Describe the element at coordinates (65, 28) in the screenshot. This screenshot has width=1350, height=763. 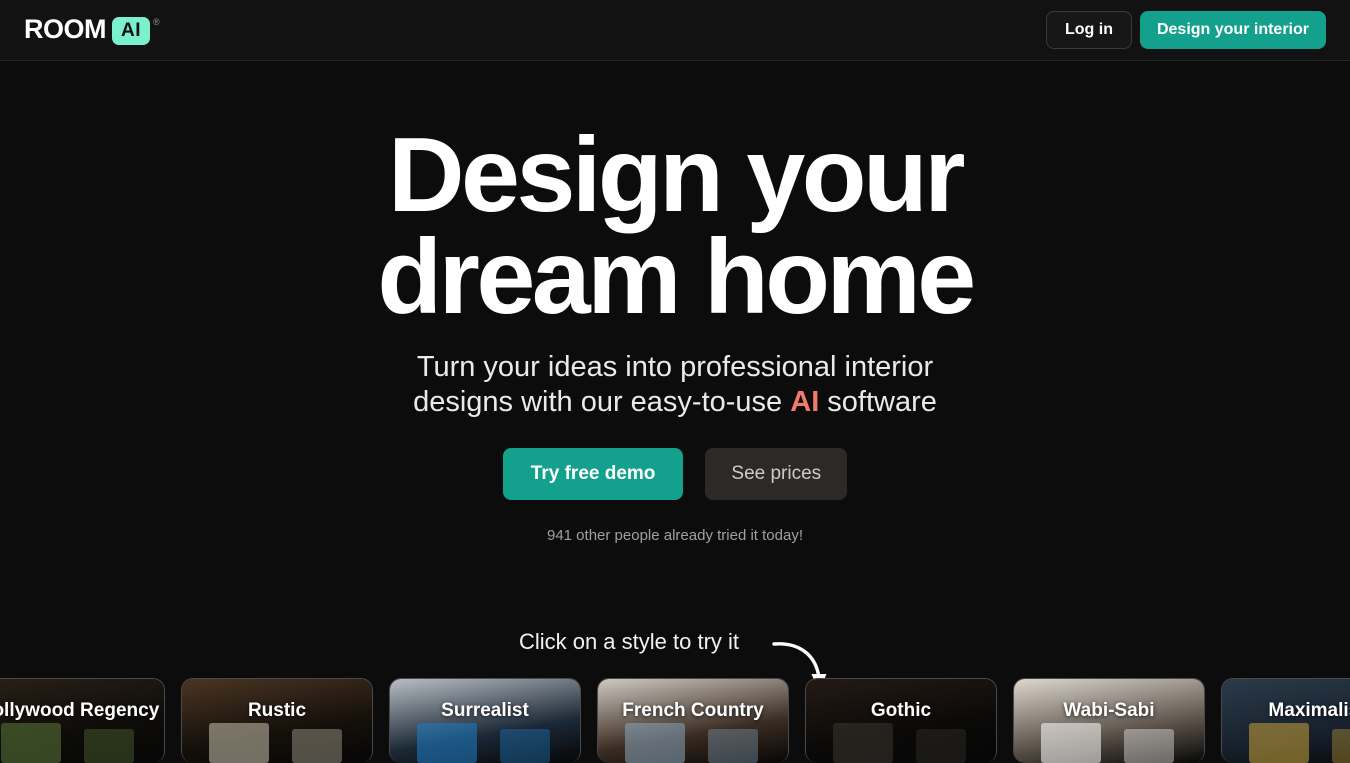
I see `logo-wordmark: ROOM` at that location.